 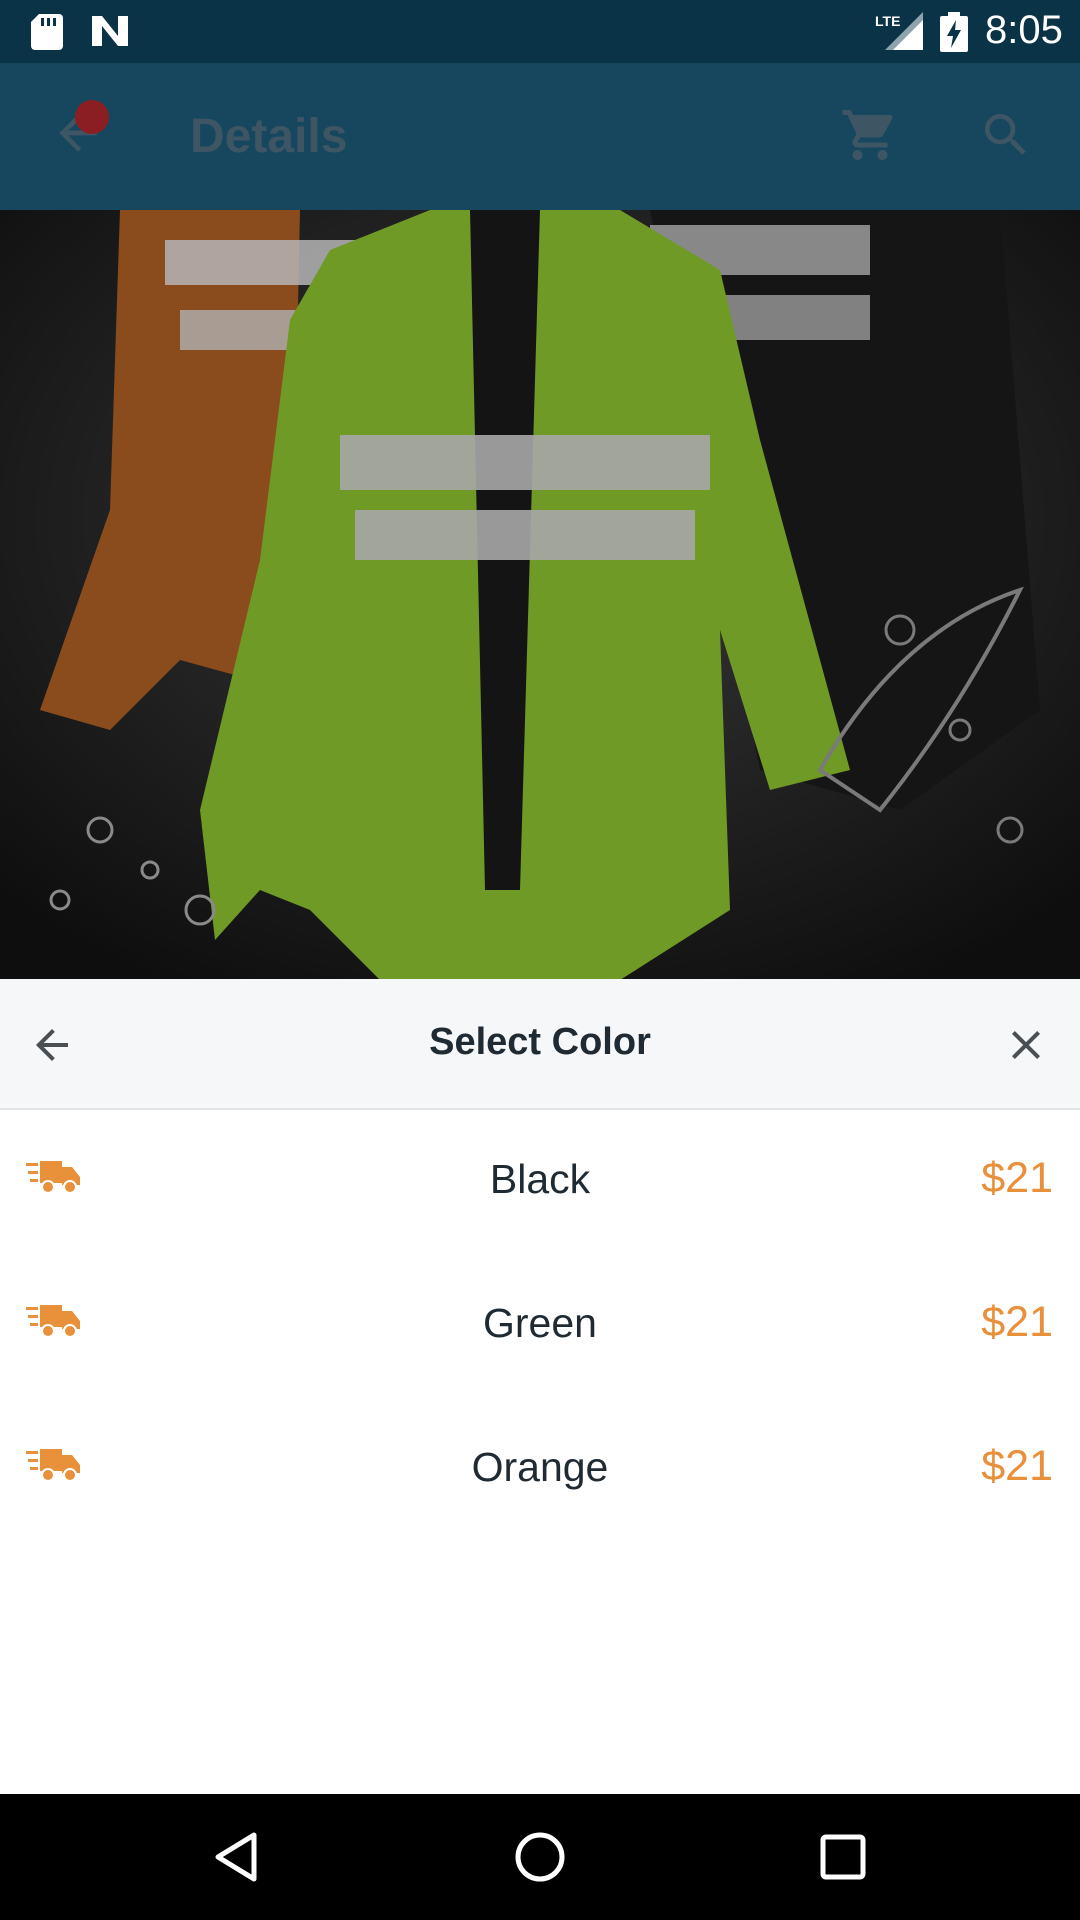 I want to click on page-title: Details, so click(x=269, y=136).